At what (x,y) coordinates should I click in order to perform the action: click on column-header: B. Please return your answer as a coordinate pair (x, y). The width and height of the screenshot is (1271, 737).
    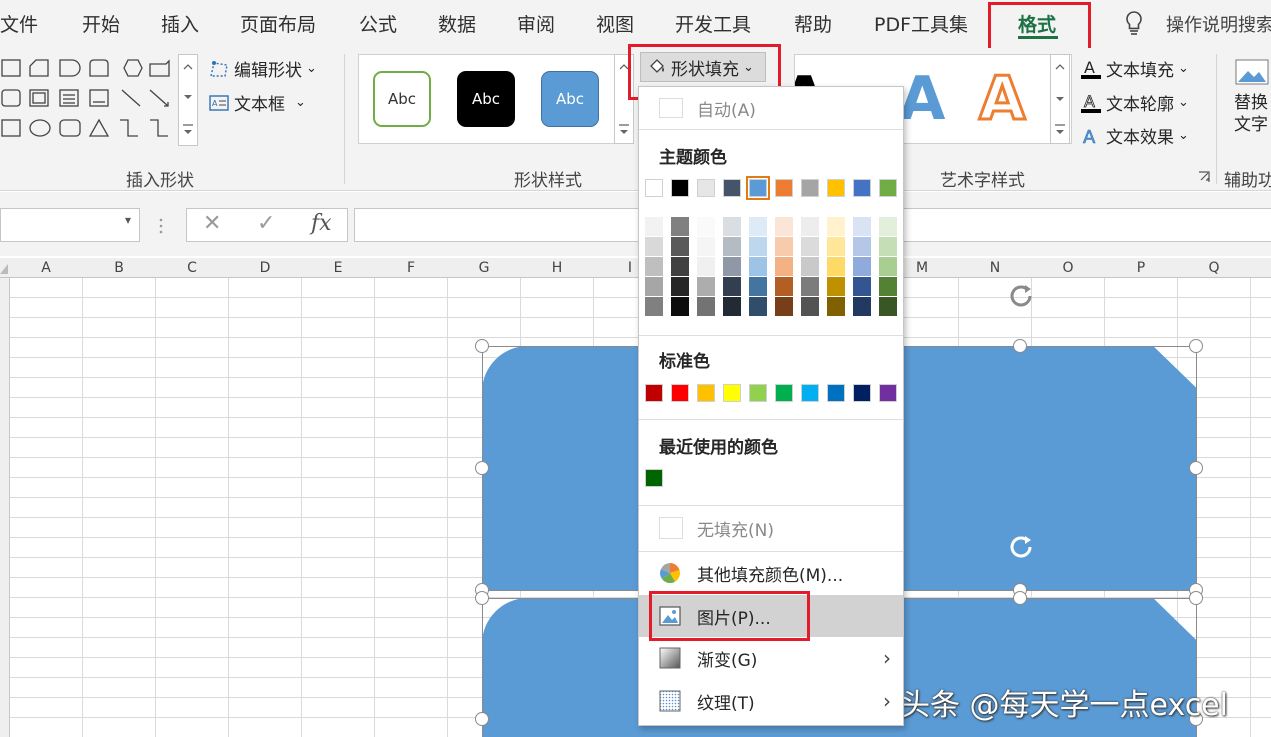
    Looking at the image, I should click on (119, 268).